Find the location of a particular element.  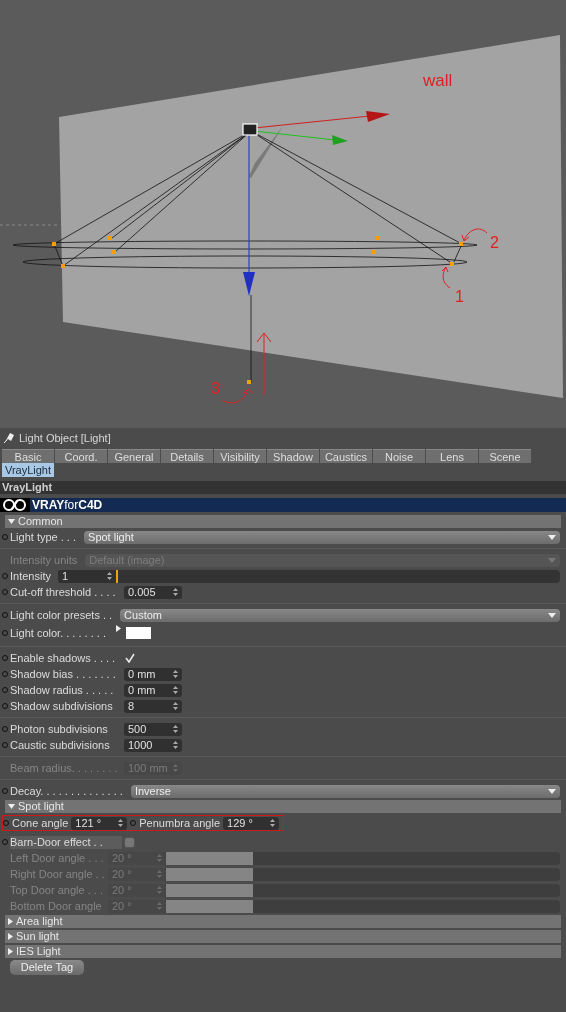

field-label: Penumbra angle is located at coordinates (179, 823).